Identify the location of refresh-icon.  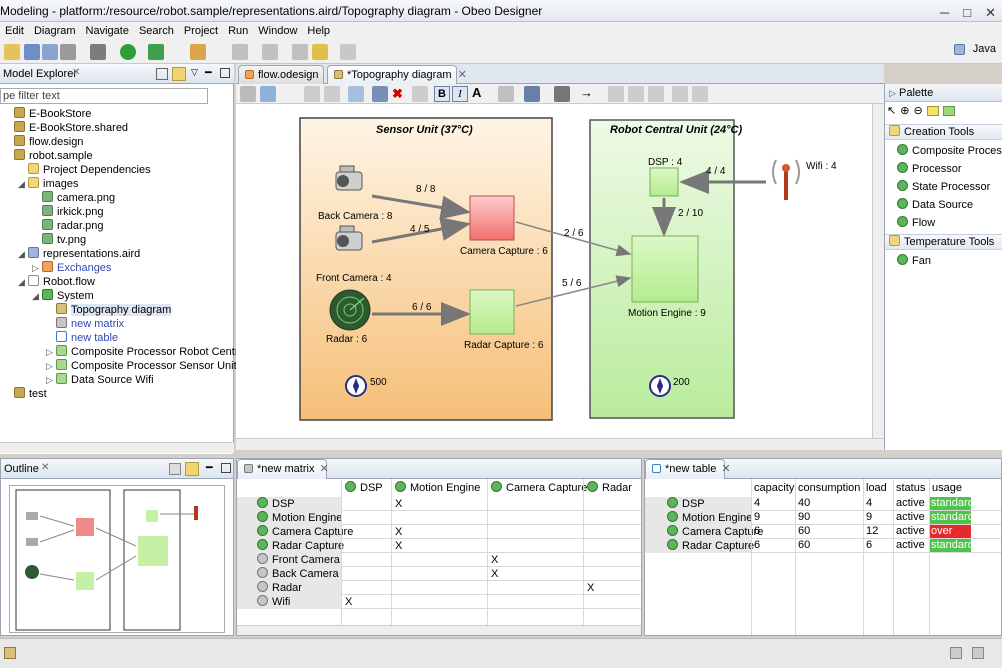
(248, 94).